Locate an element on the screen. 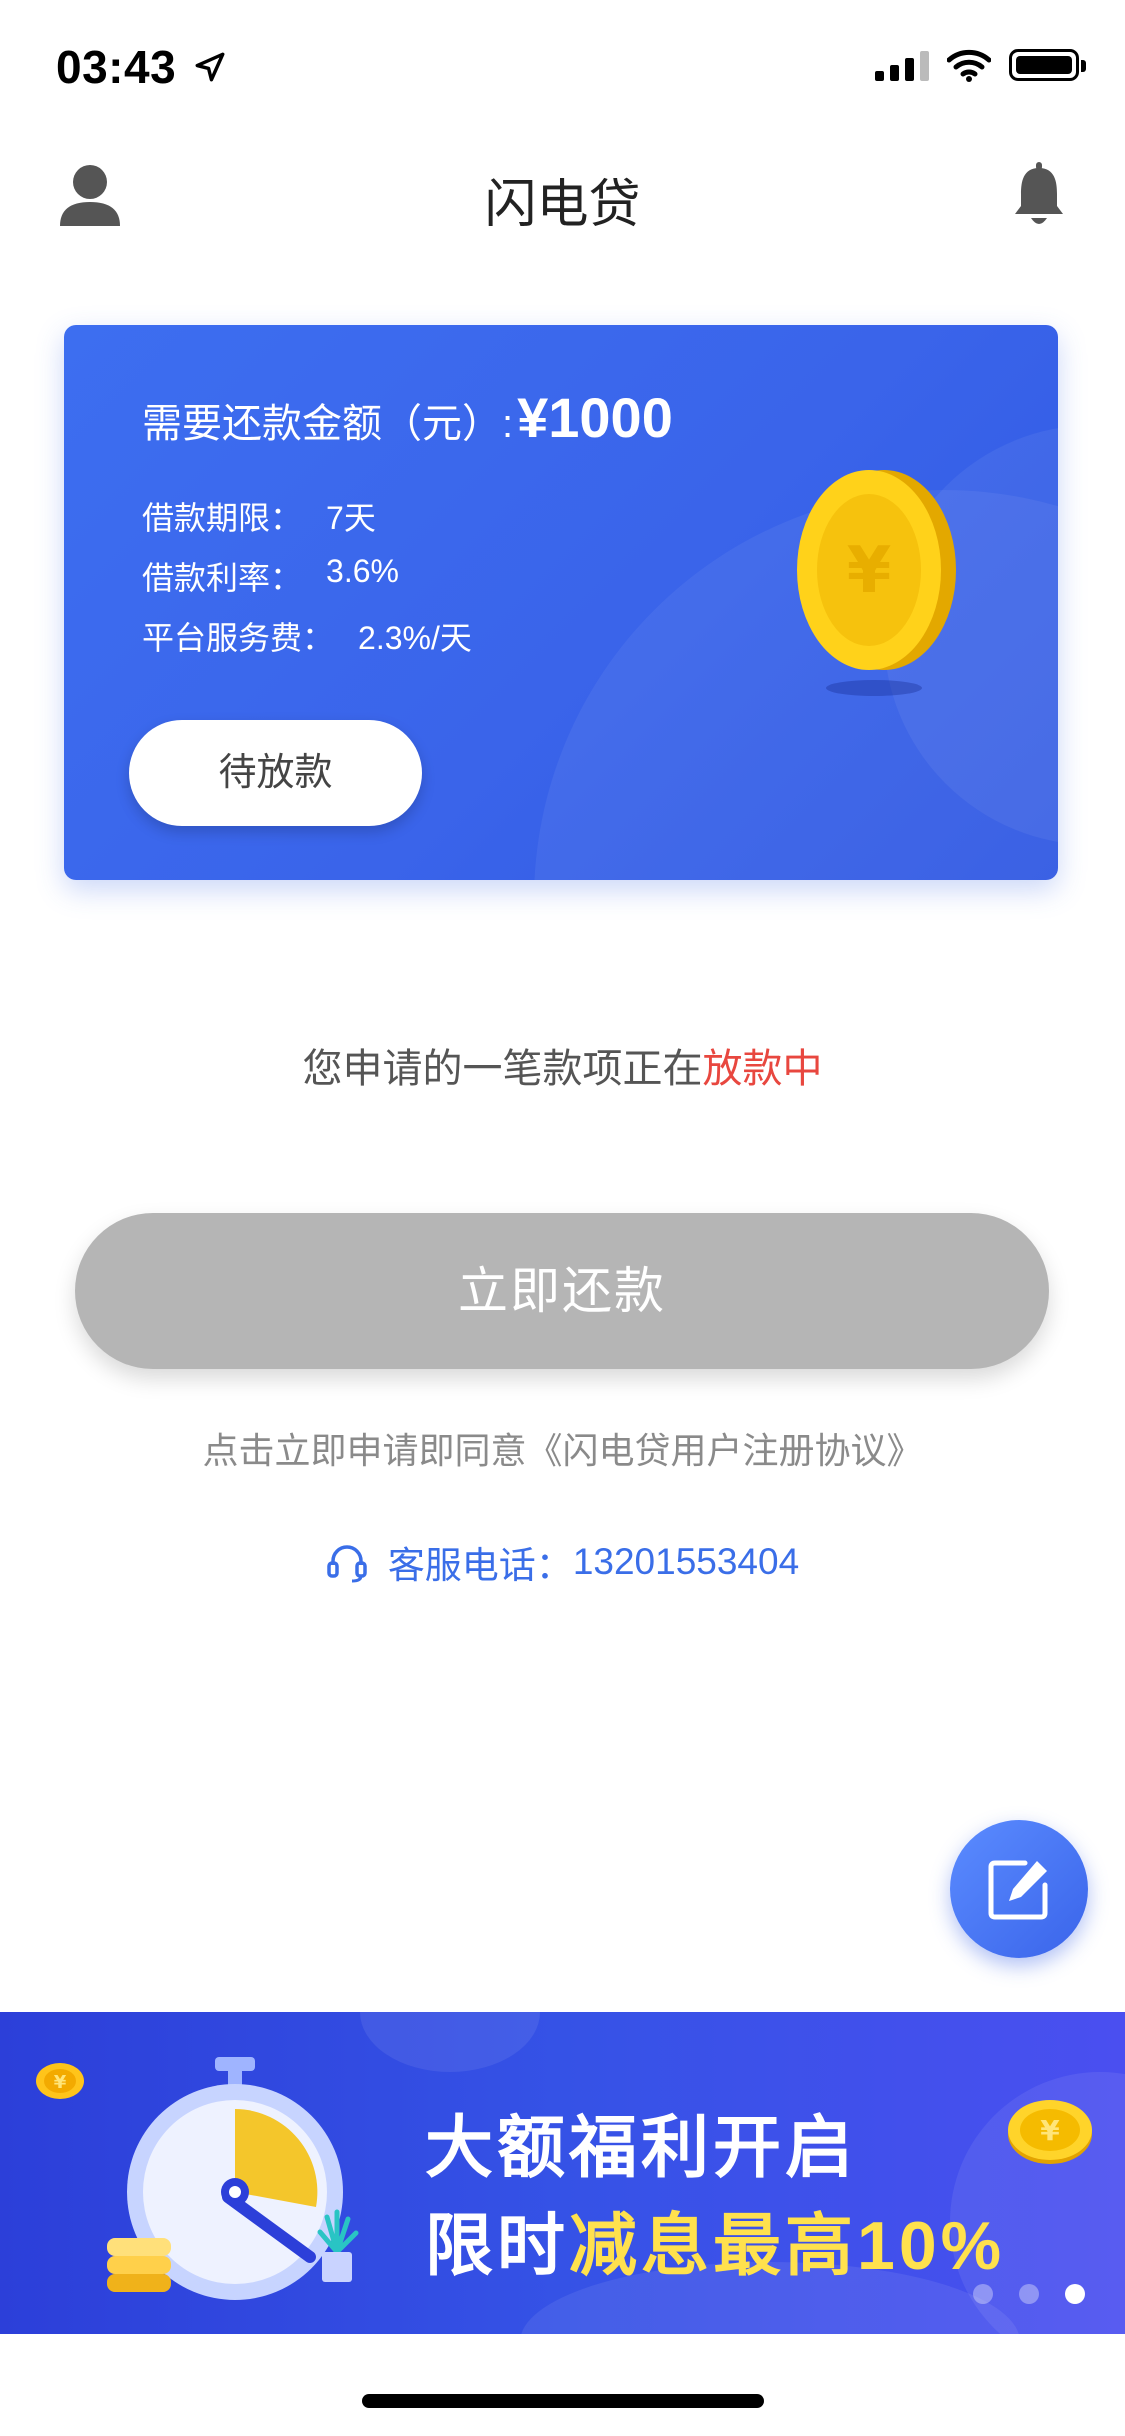 This screenshot has height=2436, width=1125. service-phone: 13201553404 is located at coordinates (686, 1562).